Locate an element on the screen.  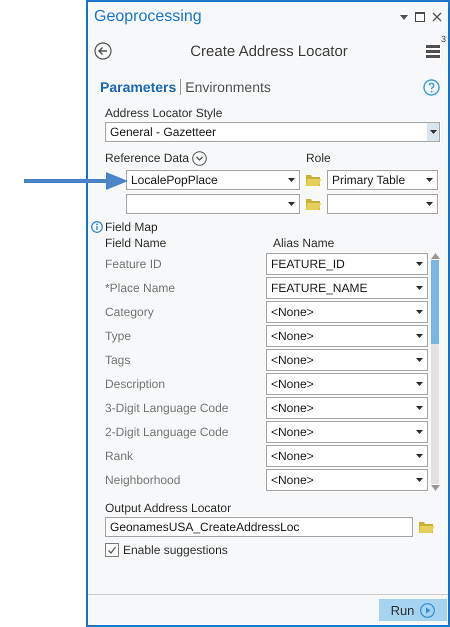
close-icon is located at coordinates (437, 17).